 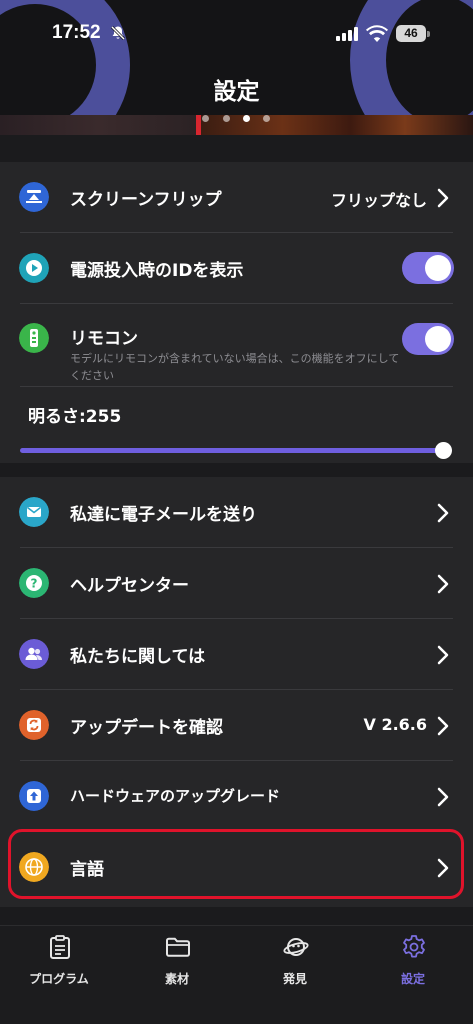 I want to click on status-time: 17:52, so click(x=76, y=32).